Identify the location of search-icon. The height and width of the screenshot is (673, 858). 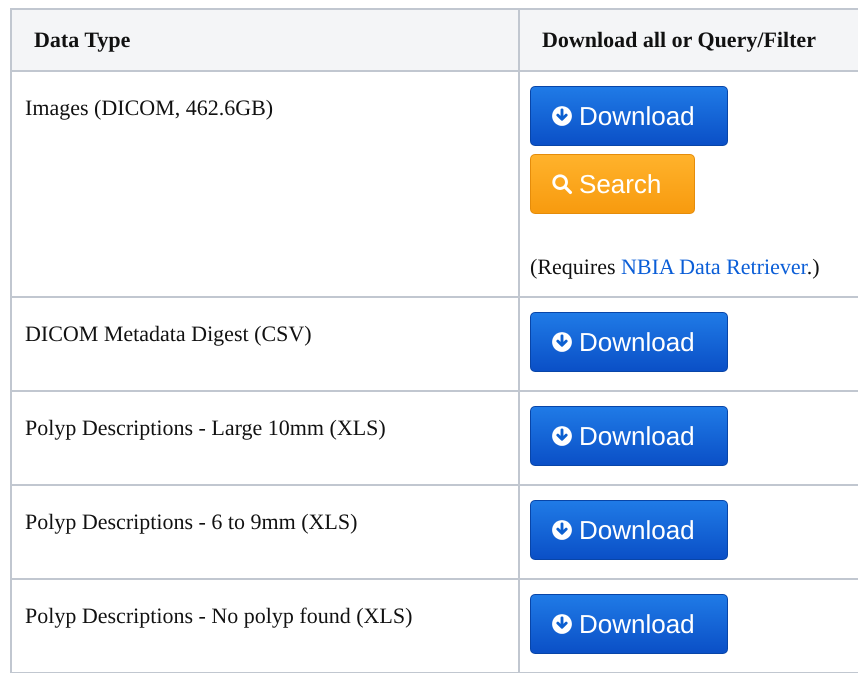
(562, 184).